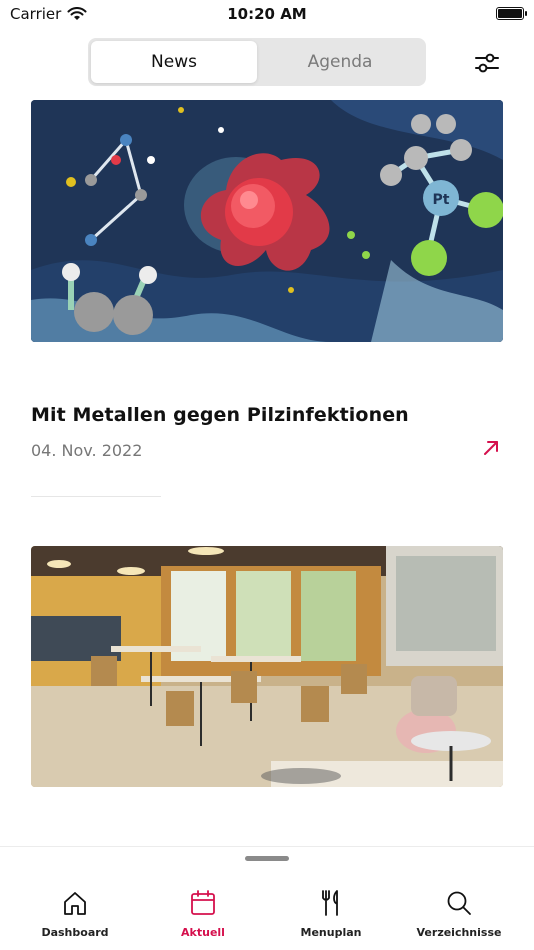 The height and width of the screenshot is (950, 534). What do you see at coordinates (203, 932) in the screenshot?
I see `tab-aktuell-label: Aktuell` at bounding box center [203, 932].